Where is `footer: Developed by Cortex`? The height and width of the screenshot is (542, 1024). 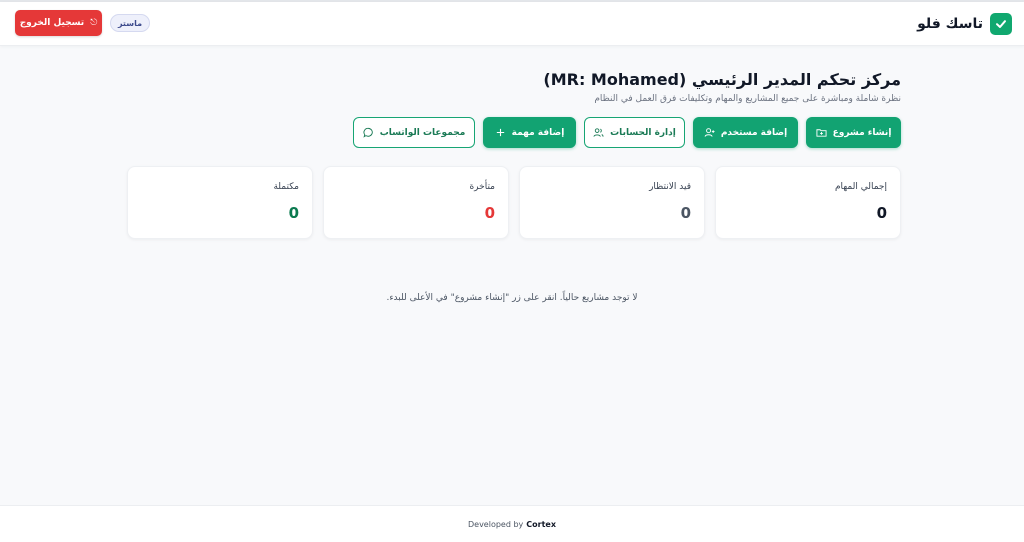 footer: Developed by Cortex is located at coordinates (512, 523).